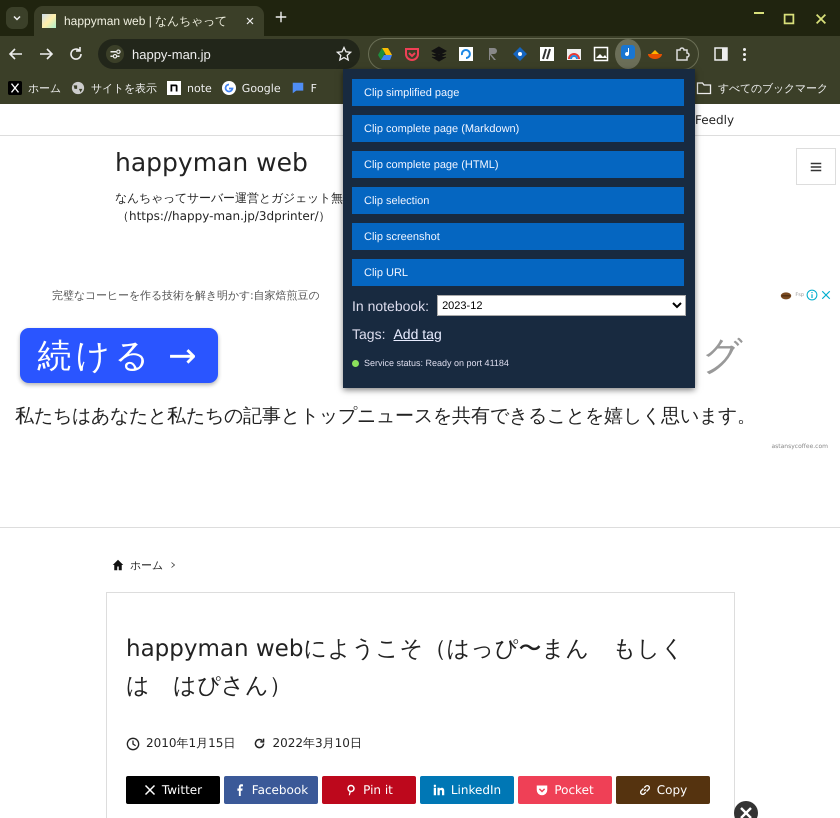  Describe the element at coordinates (124, 88) in the screenshot. I see `bookmark-link: サイトを表示` at that location.